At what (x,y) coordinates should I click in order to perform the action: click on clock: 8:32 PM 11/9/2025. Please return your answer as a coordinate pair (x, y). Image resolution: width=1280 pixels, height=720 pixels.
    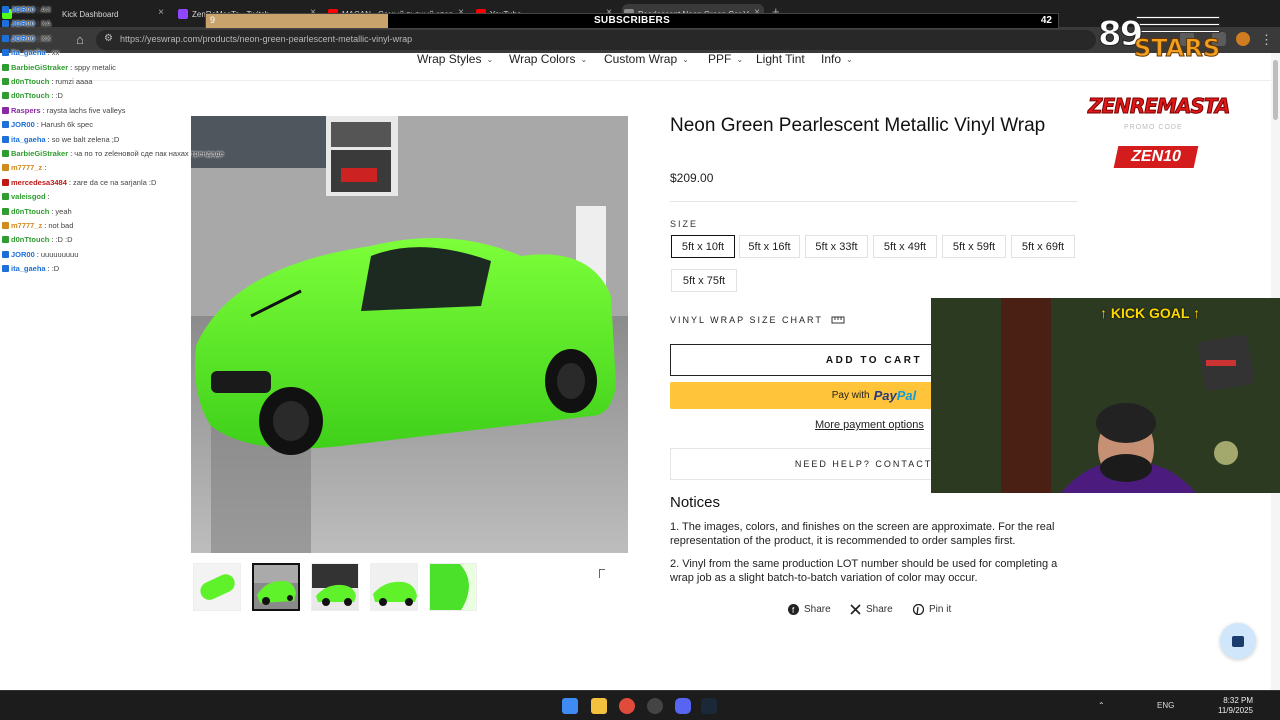
    Looking at the image, I should click on (1235, 706).